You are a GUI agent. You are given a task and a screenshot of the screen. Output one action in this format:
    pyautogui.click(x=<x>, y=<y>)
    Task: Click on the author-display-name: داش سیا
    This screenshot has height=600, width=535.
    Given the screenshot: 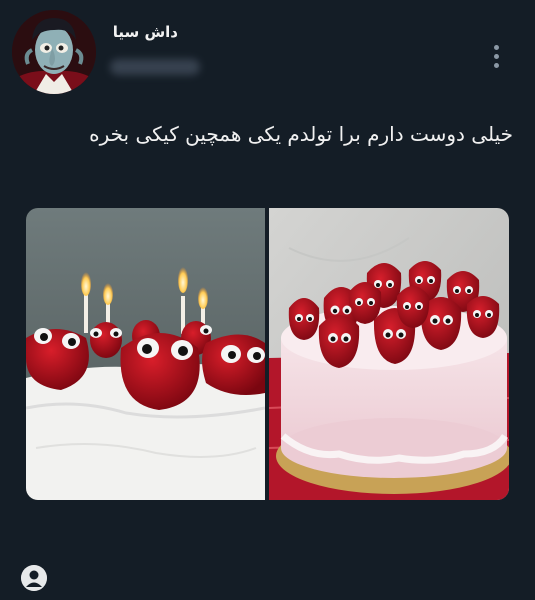 What is the action you would take?
    pyautogui.click(x=145, y=32)
    